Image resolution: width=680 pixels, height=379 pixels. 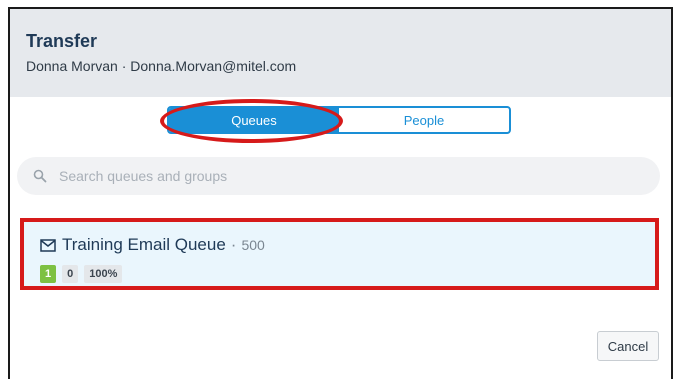 What do you see at coordinates (48, 274) in the screenshot?
I see `ready-count-badge: 1` at bounding box center [48, 274].